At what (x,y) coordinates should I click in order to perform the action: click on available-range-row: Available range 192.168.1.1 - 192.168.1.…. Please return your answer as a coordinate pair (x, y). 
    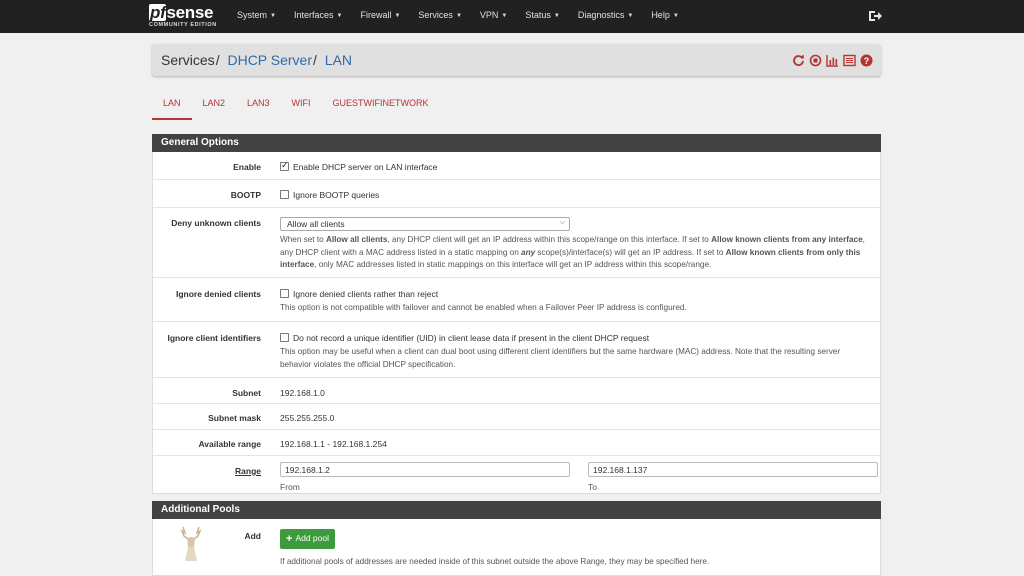
    Looking at the image, I should click on (516, 443).